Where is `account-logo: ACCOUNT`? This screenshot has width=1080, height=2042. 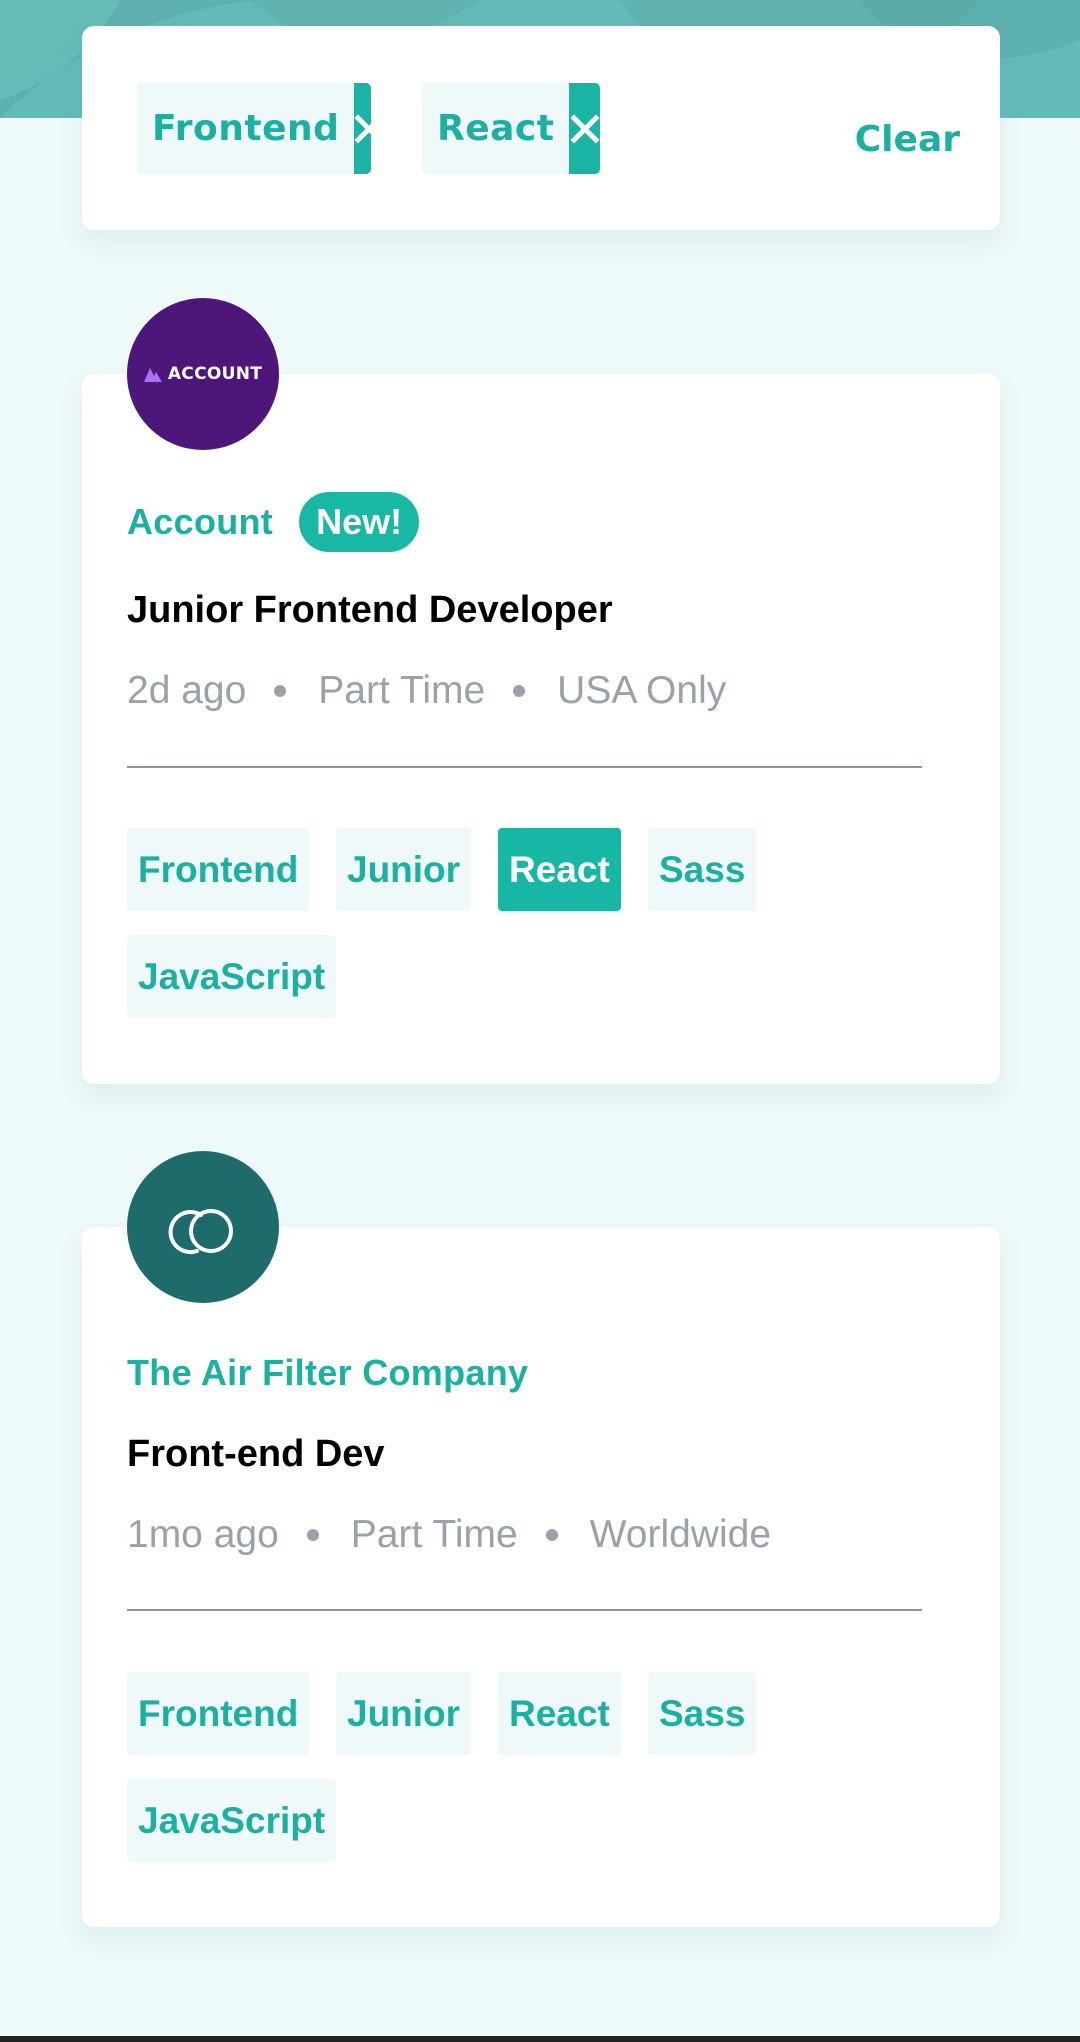
account-logo: ACCOUNT is located at coordinates (203, 374).